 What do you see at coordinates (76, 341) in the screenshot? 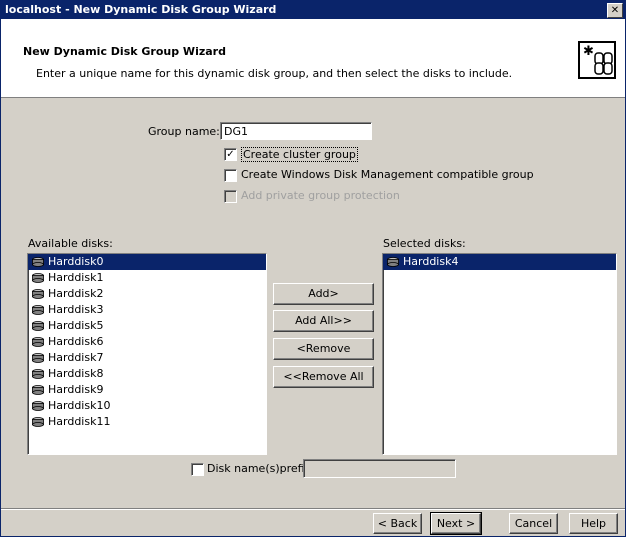
I see `list-item-label: Harddisk6` at bounding box center [76, 341].